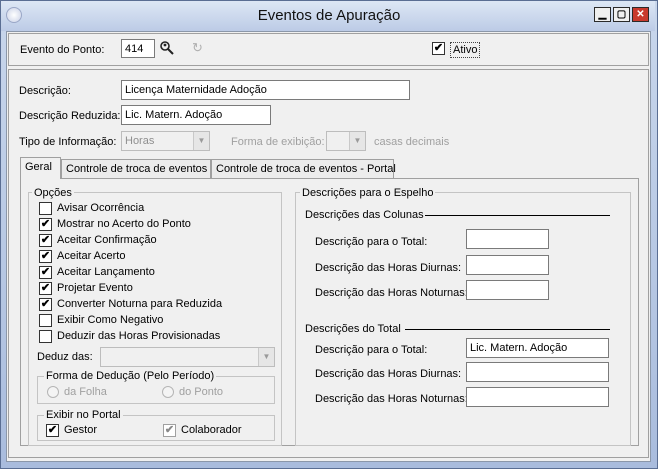 This screenshot has height=469, width=658. What do you see at coordinates (537, 397) in the screenshot?
I see `total-noturnas-input` at bounding box center [537, 397].